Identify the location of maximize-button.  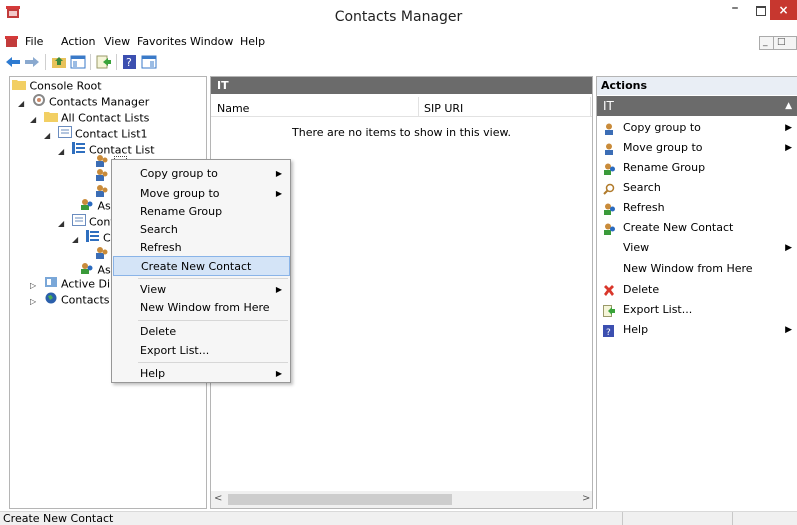
(760, 10).